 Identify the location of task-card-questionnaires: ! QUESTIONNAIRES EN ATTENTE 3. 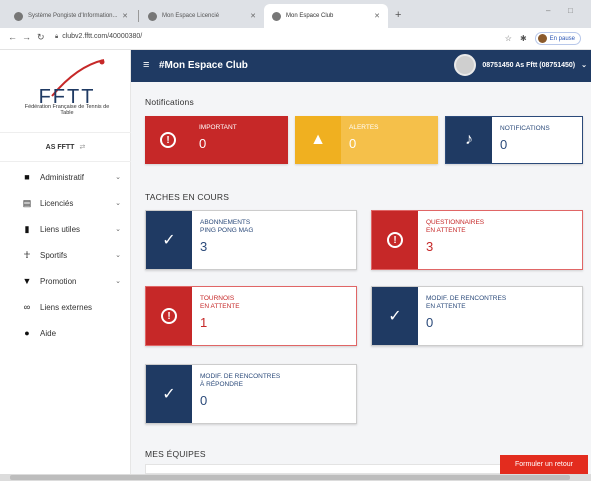
(477, 240).